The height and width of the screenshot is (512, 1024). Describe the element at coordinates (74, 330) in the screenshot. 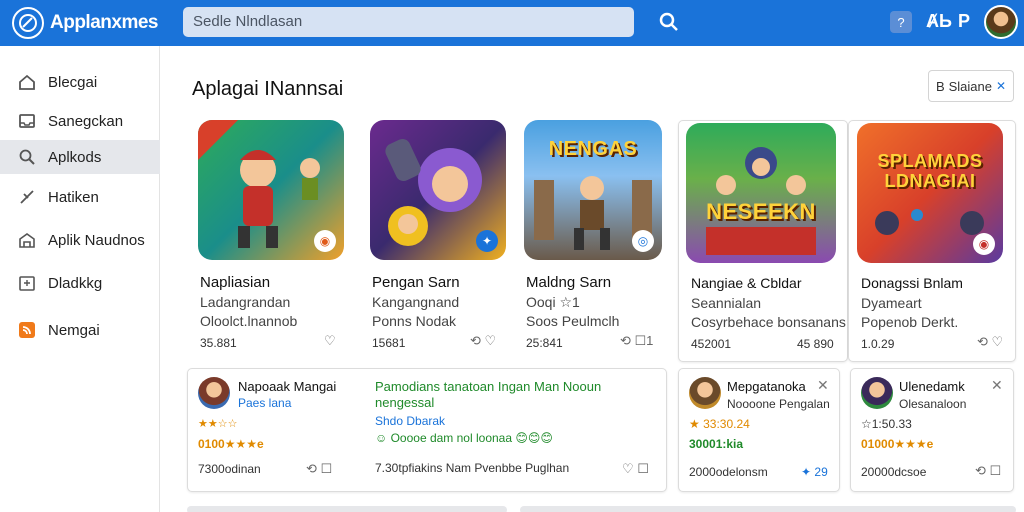

I see `sidebar-item-label: Nemgai` at that location.